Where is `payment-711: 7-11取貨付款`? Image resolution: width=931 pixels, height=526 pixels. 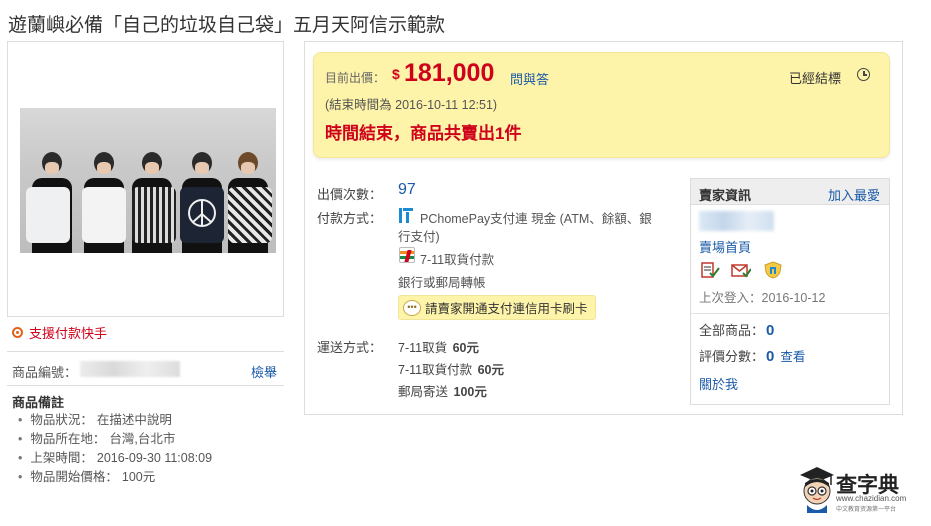
payment-711: 7-11取貨付款 is located at coordinates (457, 260).